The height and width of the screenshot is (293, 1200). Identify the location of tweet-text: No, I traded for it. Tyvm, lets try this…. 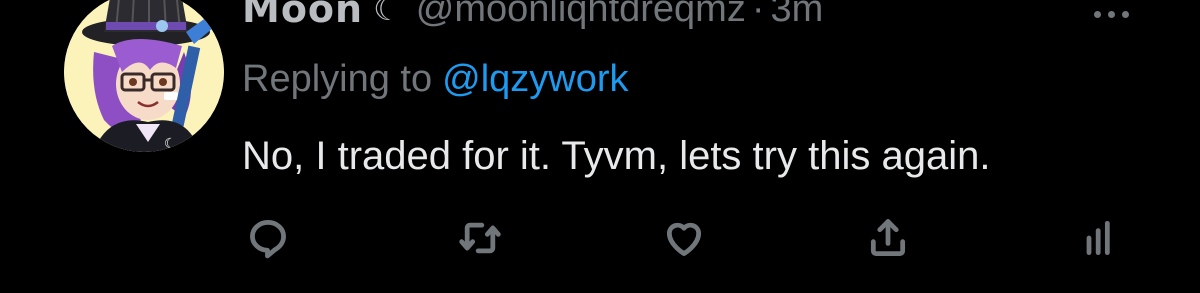
(616, 156).